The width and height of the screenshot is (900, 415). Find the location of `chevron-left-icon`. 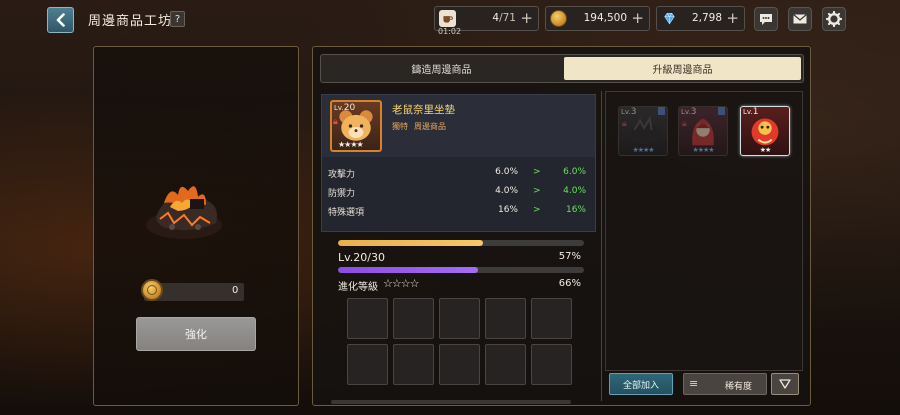

chevron-left-icon is located at coordinates (60, 20).